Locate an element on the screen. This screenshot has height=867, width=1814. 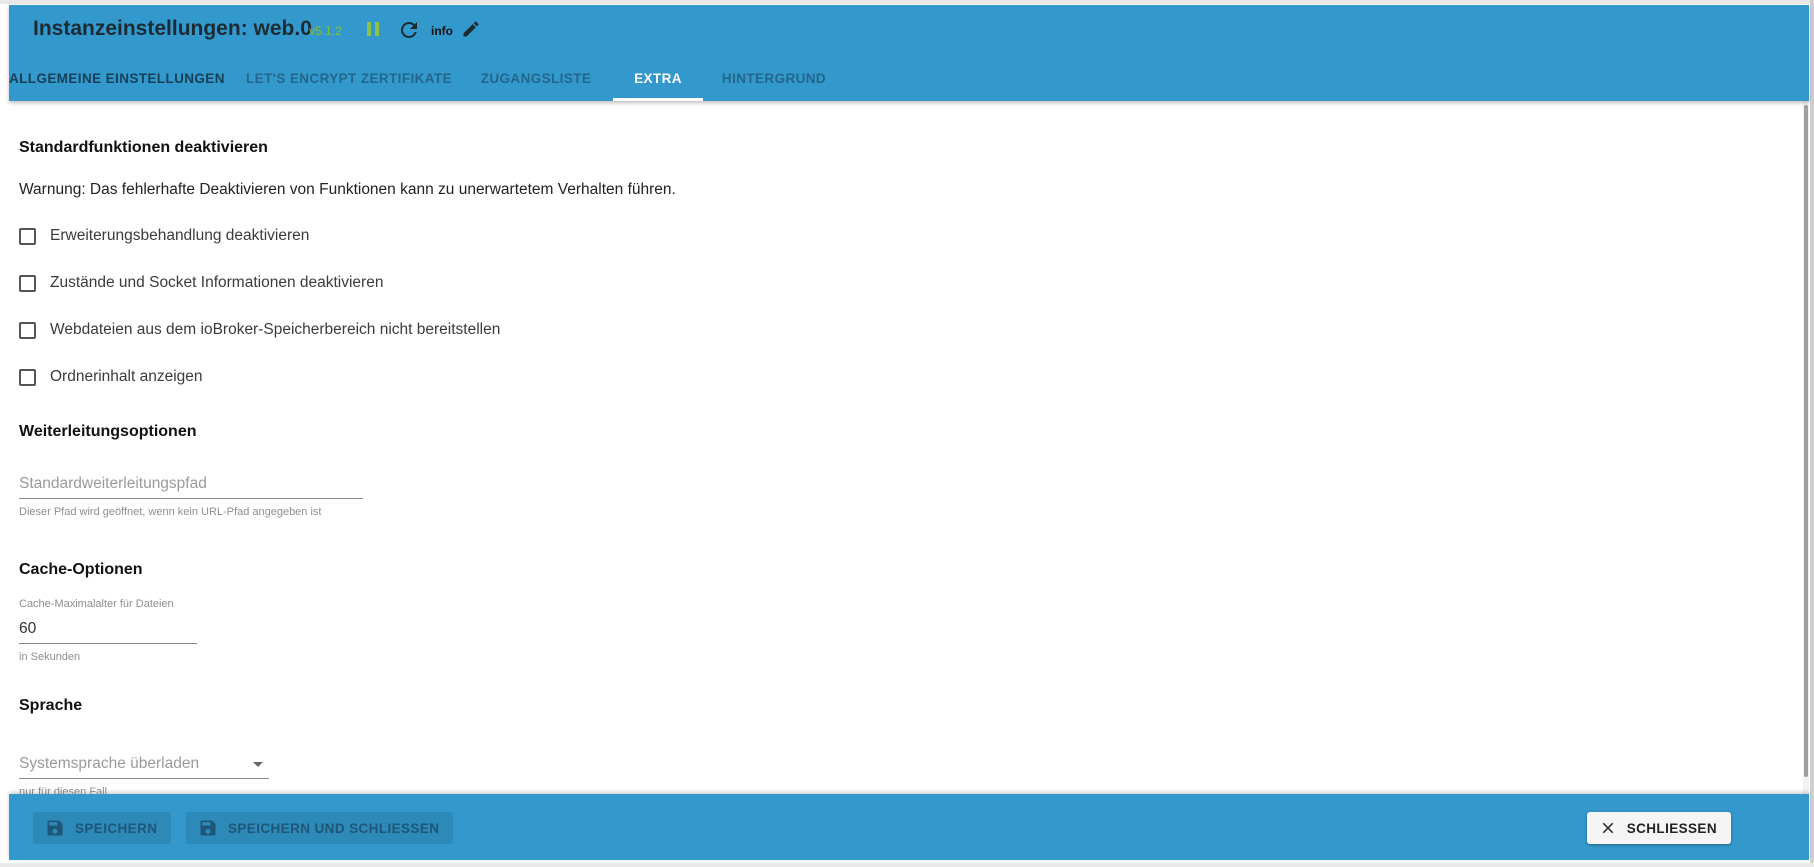
dialog-title: Instanzeinstellungen: web.0 is located at coordinates (172, 28).